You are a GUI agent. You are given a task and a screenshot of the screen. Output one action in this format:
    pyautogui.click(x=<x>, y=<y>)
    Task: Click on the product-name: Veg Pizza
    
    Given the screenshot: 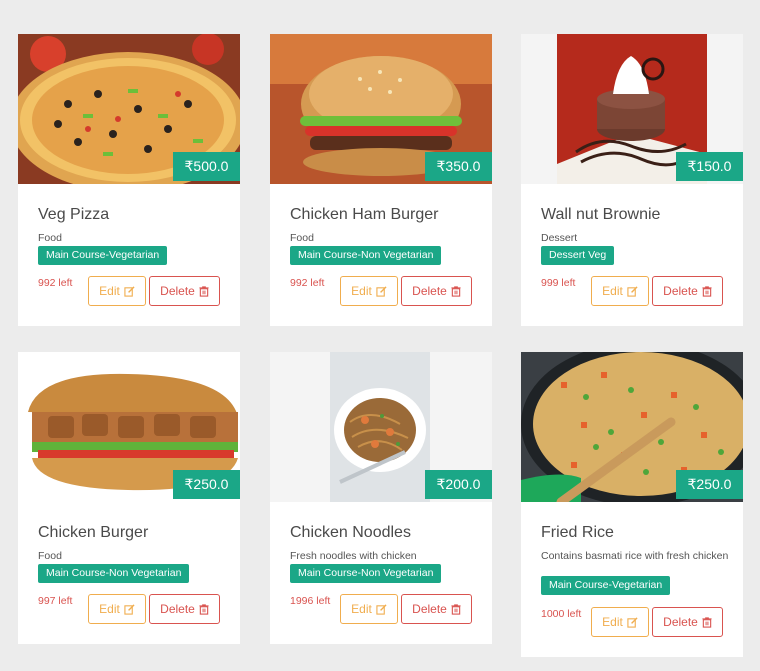 What is the action you would take?
    pyautogui.click(x=74, y=214)
    